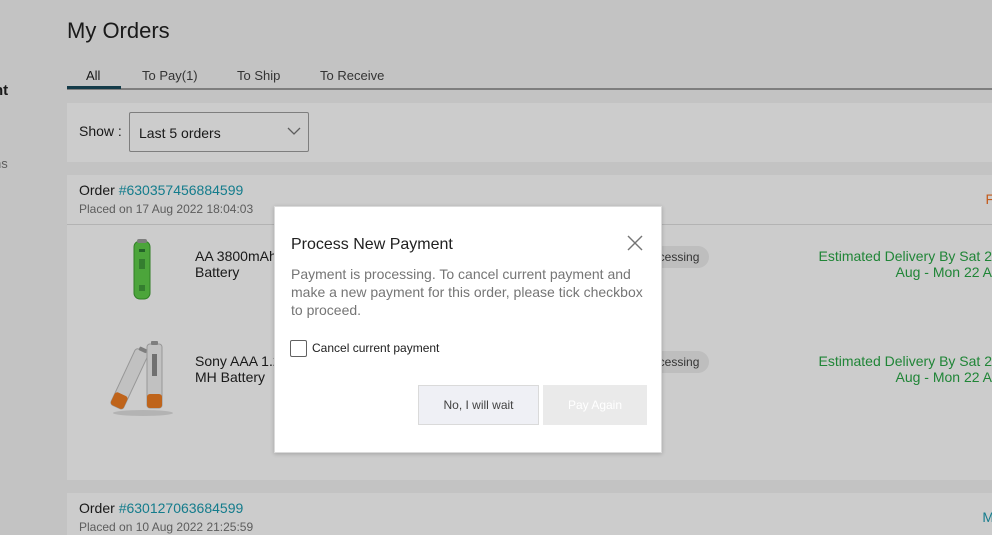 The height and width of the screenshot is (535, 992). Describe the element at coordinates (635, 243) in the screenshot. I see `close-icon` at that location.